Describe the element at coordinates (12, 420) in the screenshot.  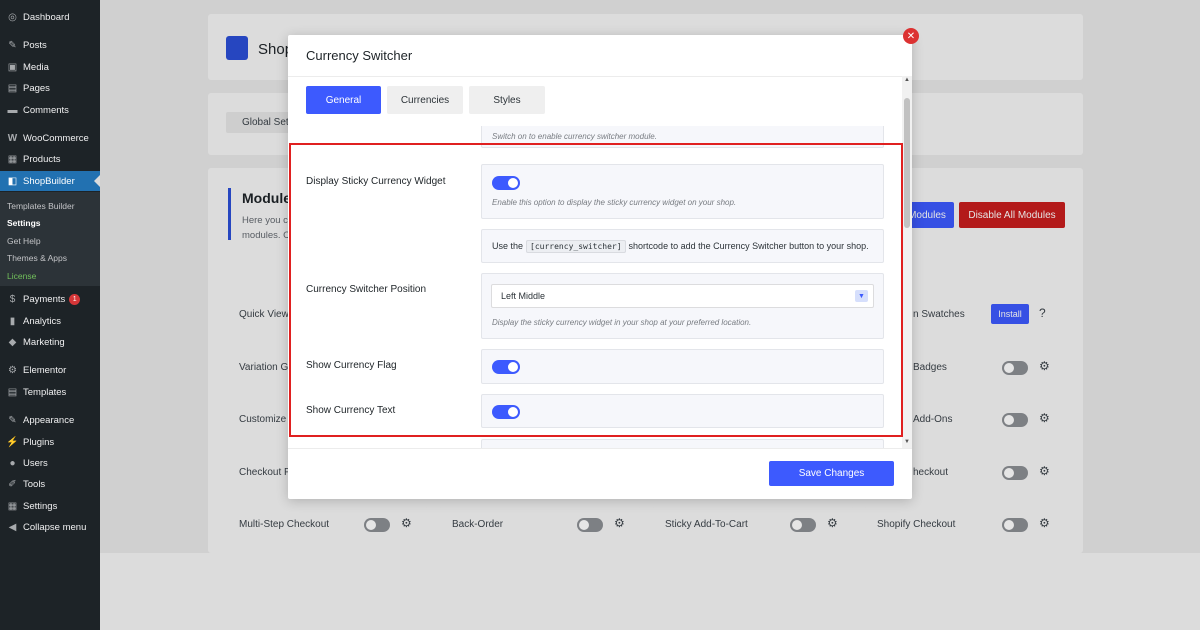
I see `appearance-icon: ✎` at that location.